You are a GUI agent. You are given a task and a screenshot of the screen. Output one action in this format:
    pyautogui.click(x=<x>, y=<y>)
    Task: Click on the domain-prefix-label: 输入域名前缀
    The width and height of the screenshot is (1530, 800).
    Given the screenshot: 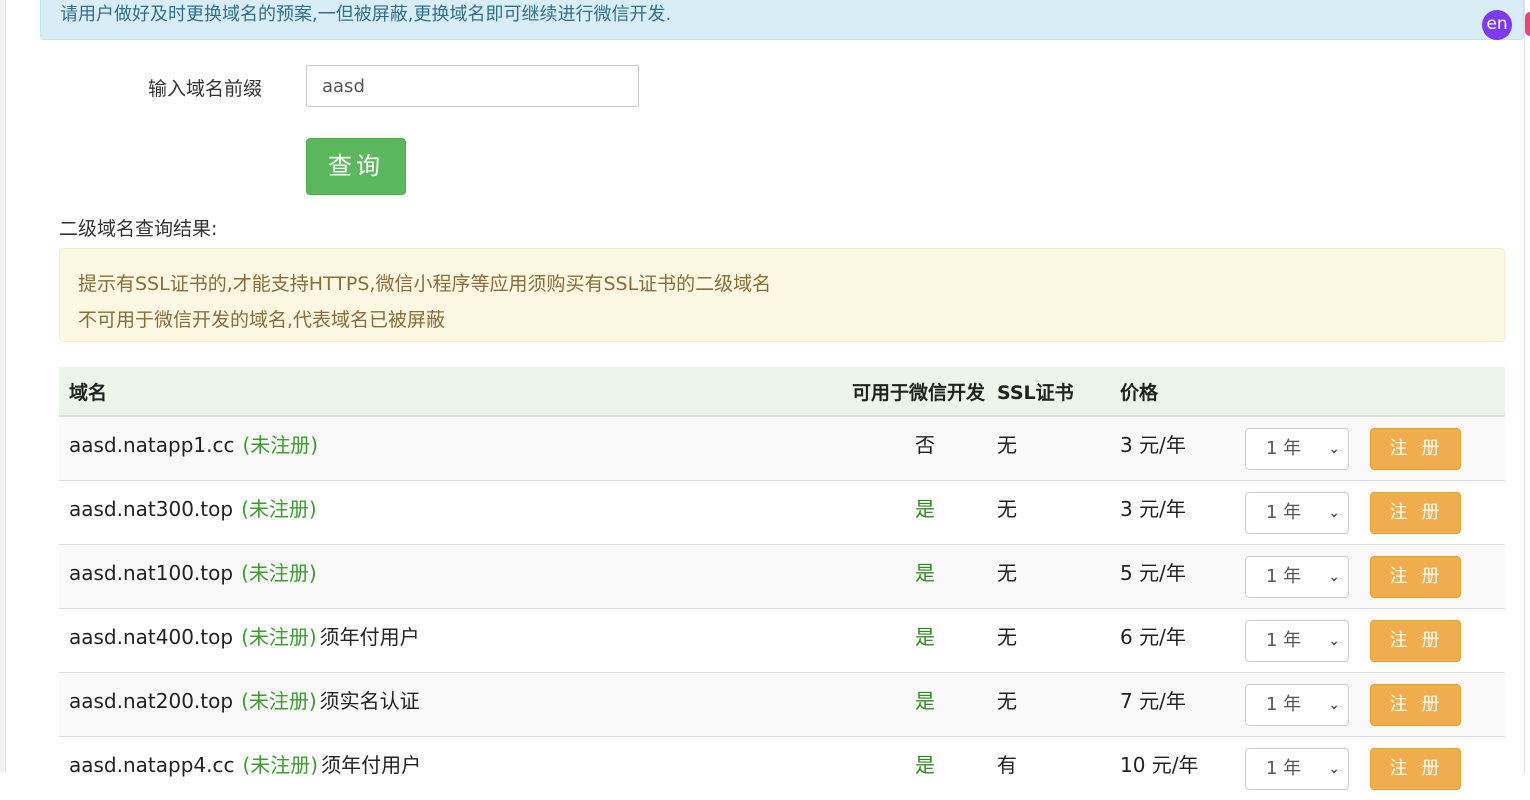 What is the action you would take?
    pyautogui.click(x=205, y=89)
    